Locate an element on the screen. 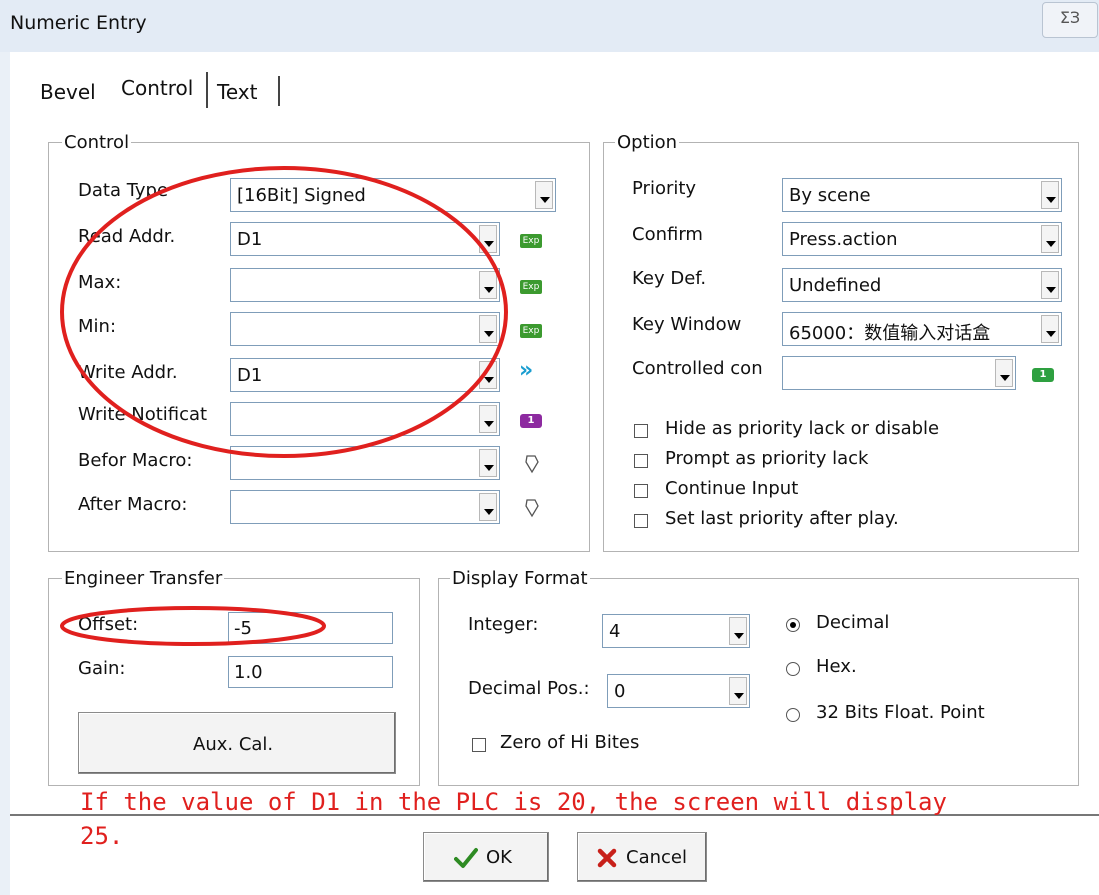 The height and width of the screenshot is (895, 1099). annotation-ellipse-offset is located at coordinates (193, 626).